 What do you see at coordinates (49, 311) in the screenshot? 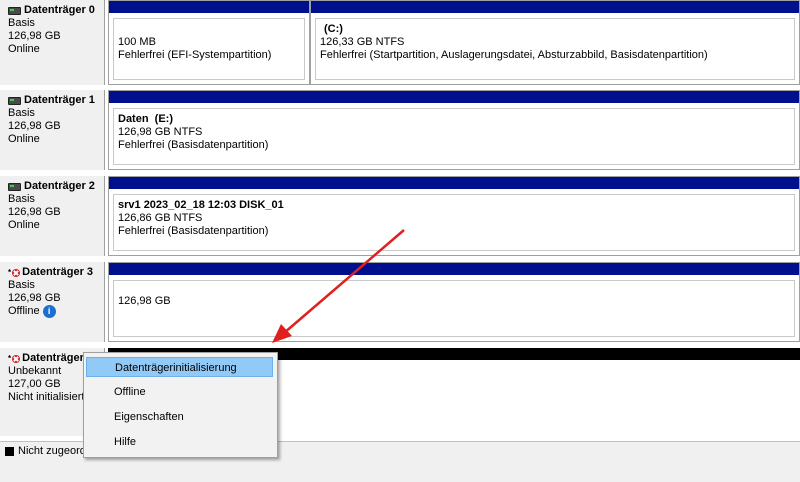
I see `info-icon: i` at bounding box center [49, 311].